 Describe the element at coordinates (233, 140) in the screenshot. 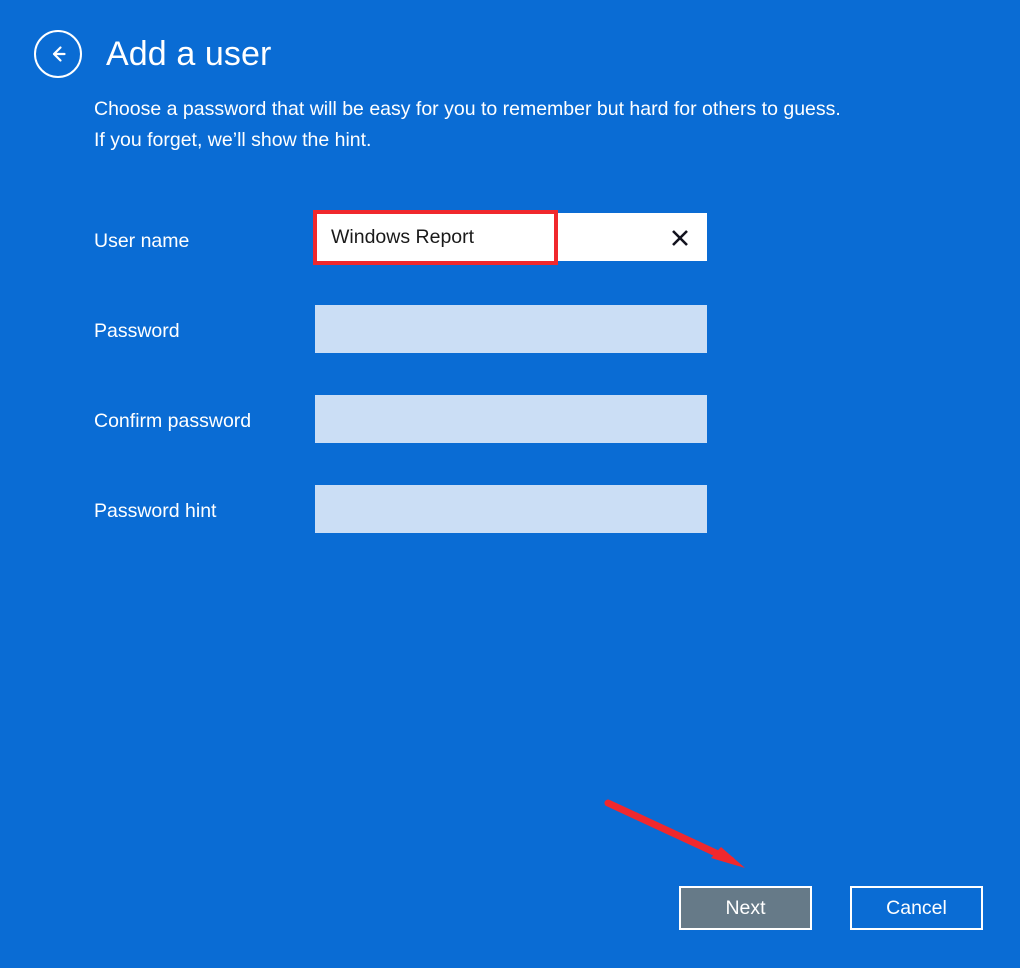

I see `subtitle-line-2: If you forget, we’ll show the hint.` at that location.